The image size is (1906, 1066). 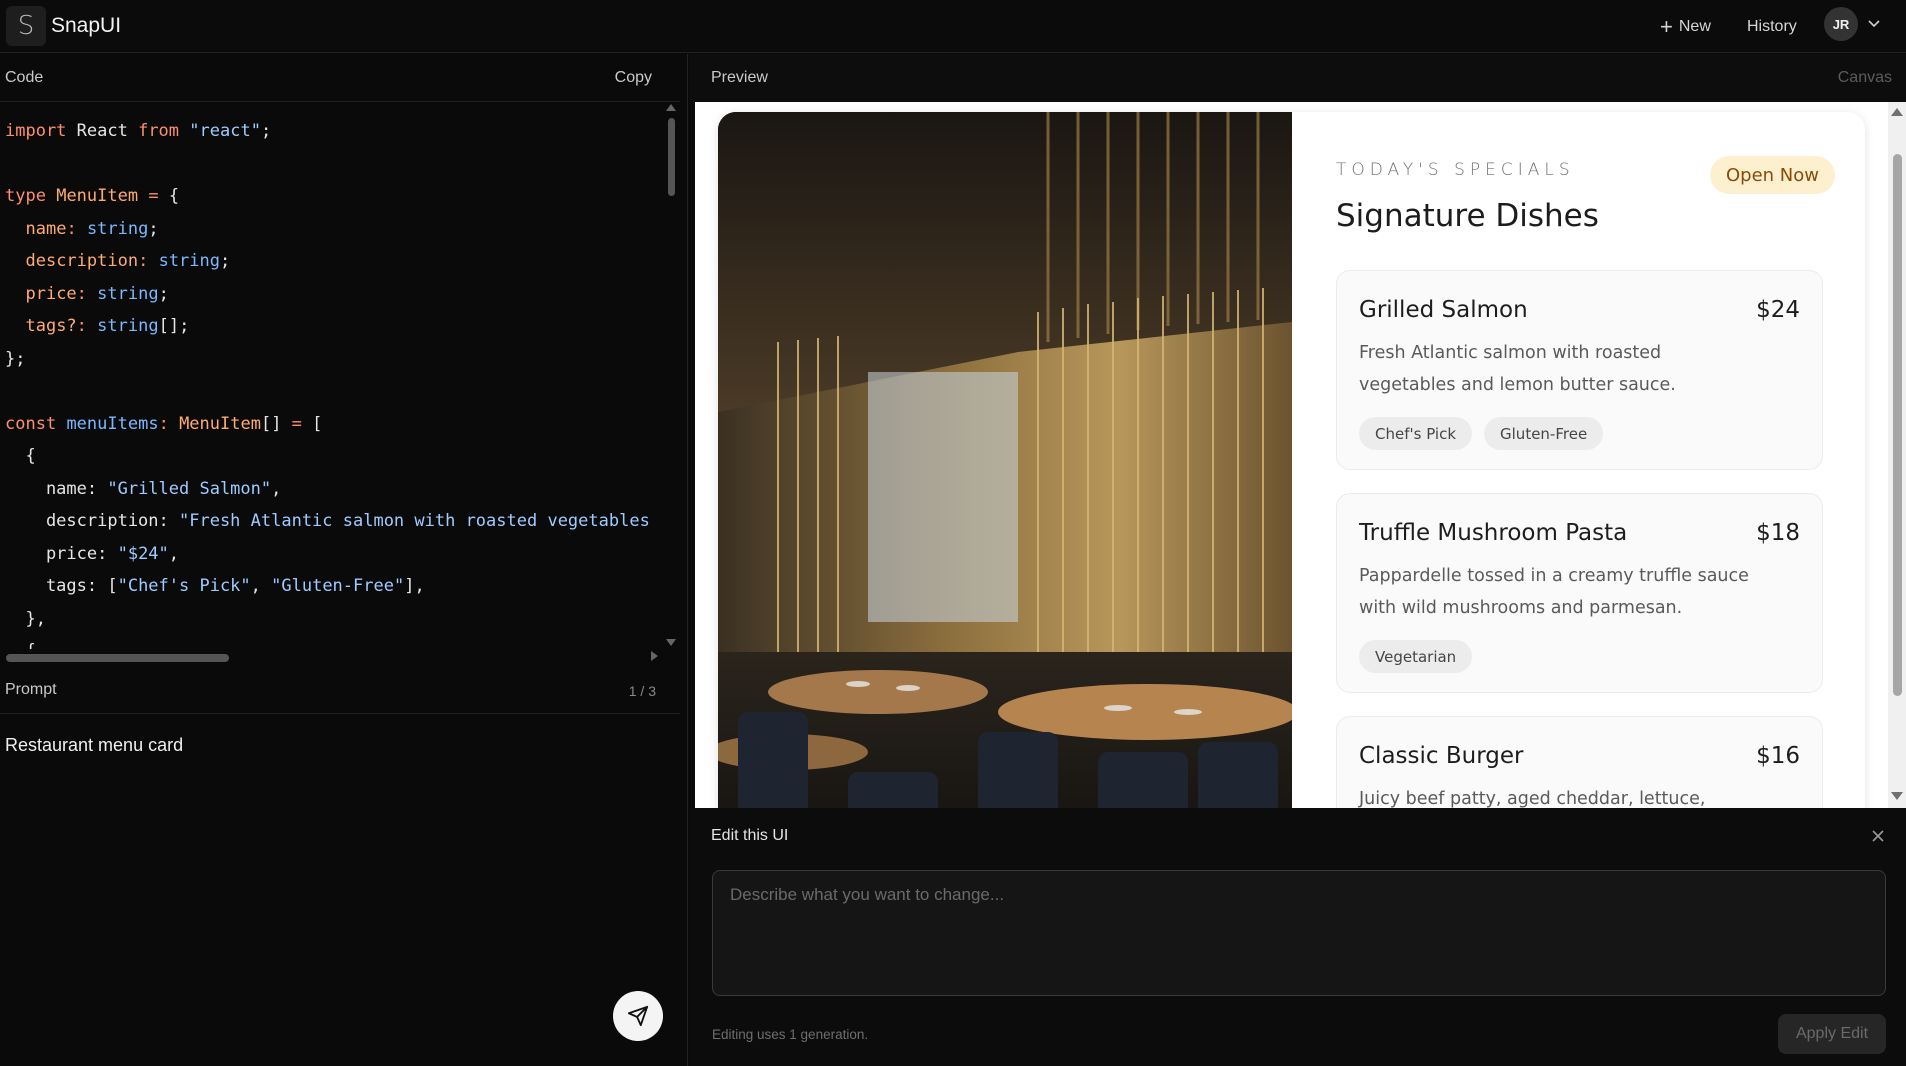 What do you see at coordinates (336, 261) in the screenshot?
I see `code-line: description: string;` at bounding box center [336, 261].